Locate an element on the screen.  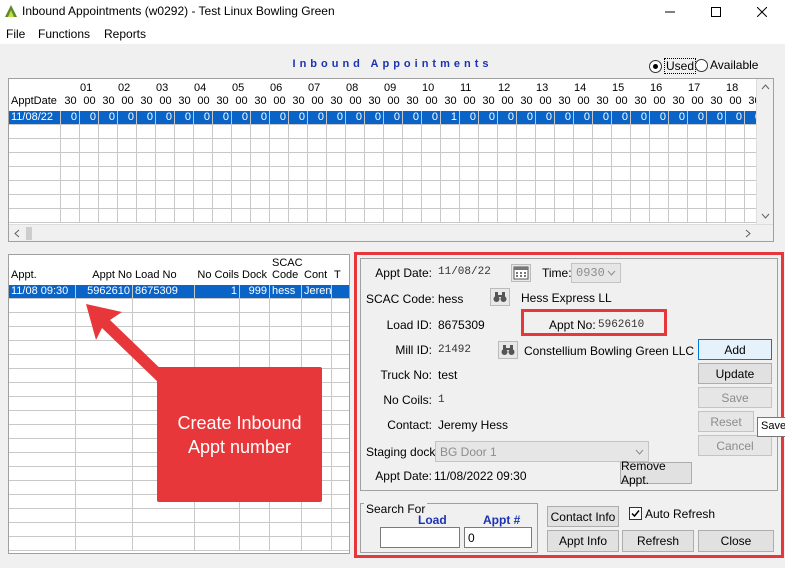
list-column-header: Dock is located at coordinates (255, 275).